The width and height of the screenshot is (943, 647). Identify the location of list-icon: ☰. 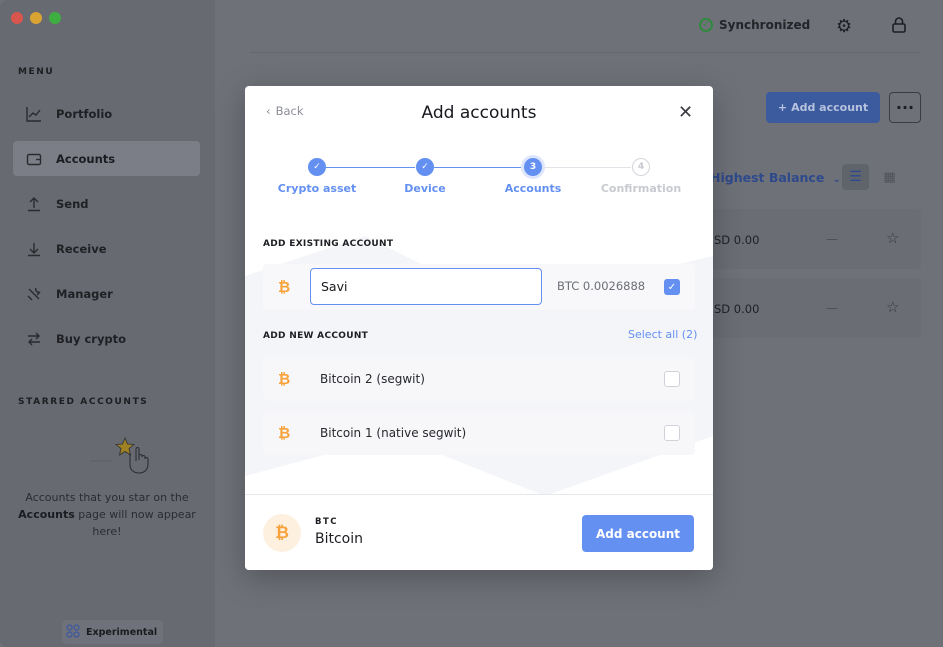
(855, 177).